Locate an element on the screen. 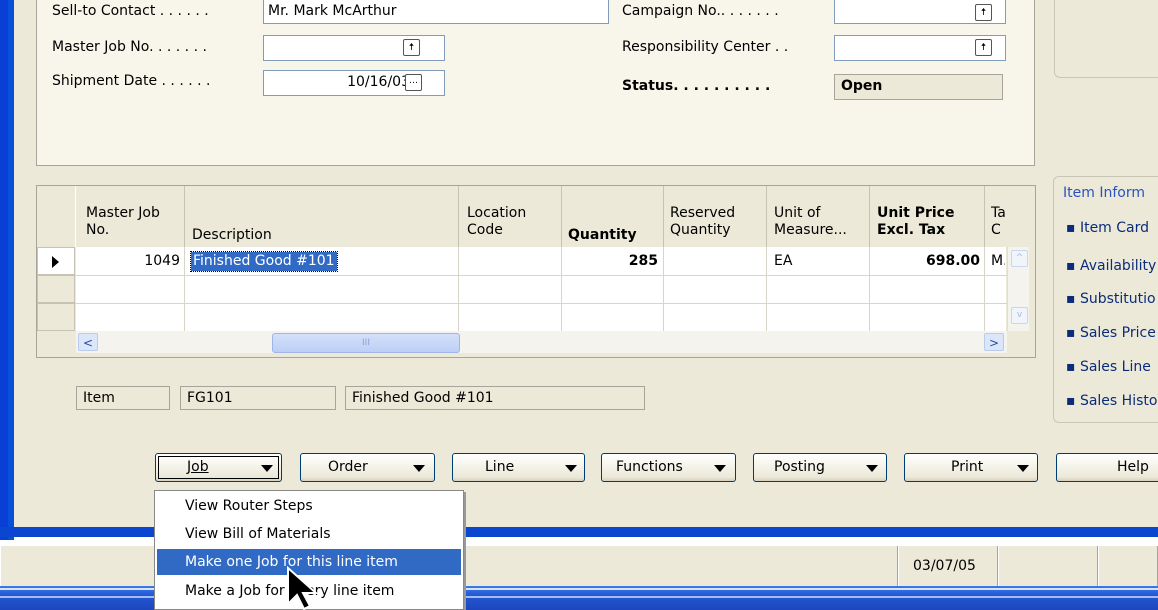  side-link-availability: ▪ Availability is located at coordinates (1111, 266).